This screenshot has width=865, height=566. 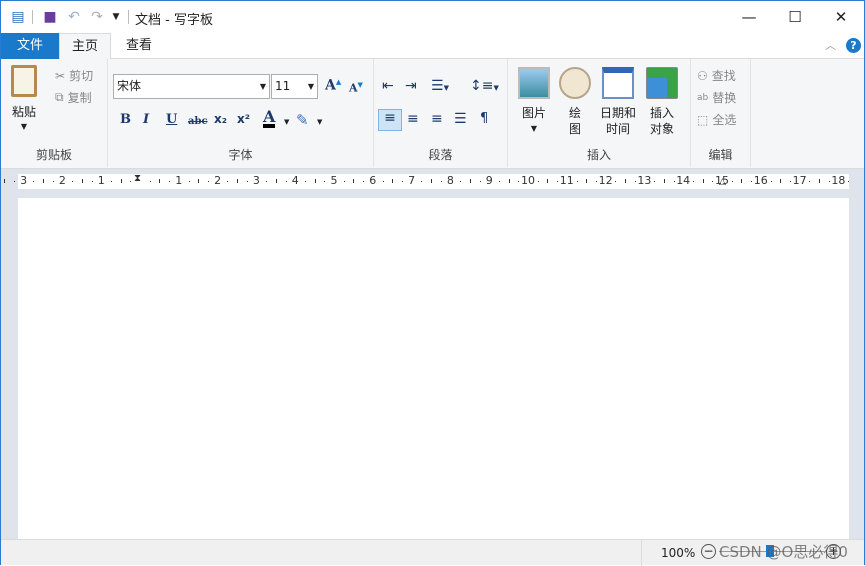 What do you see at coordinates (191, 86) in the screenshot?
I see `font-family-select: 宋体 ▼` at bounding box center [191, 86].